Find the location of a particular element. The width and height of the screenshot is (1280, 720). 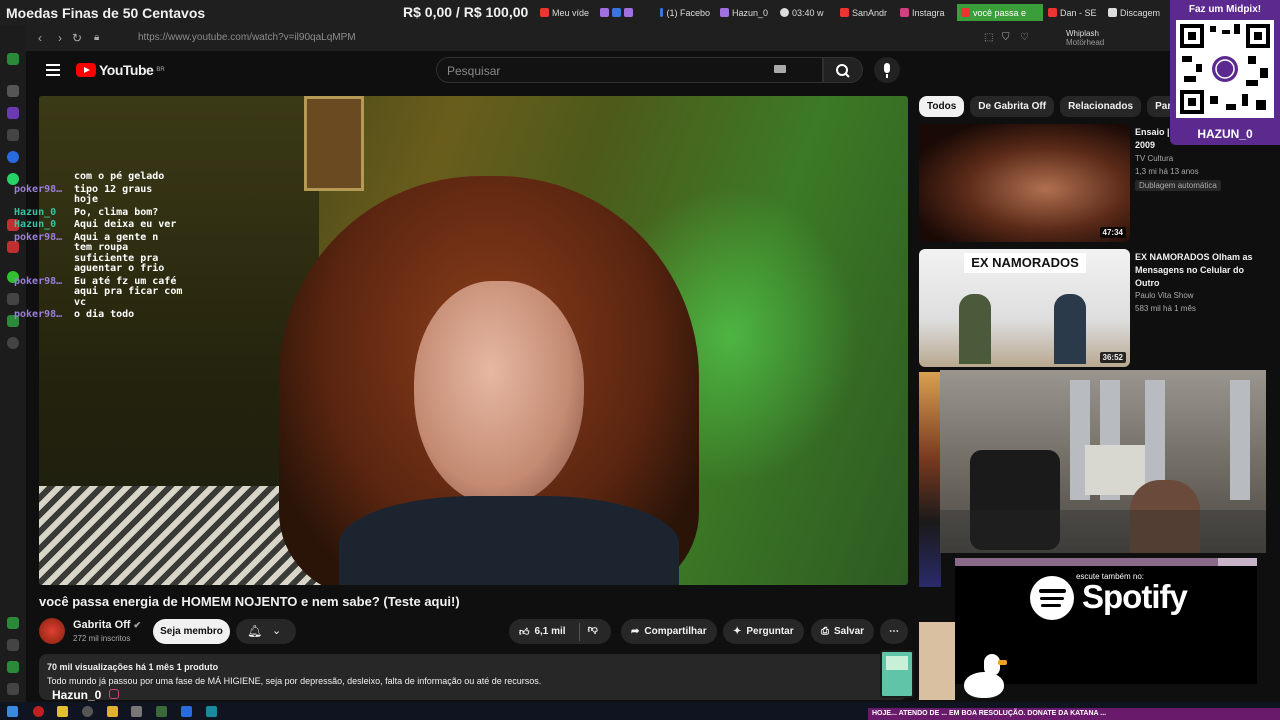

browser-tab is located at coordinates (627, 12).